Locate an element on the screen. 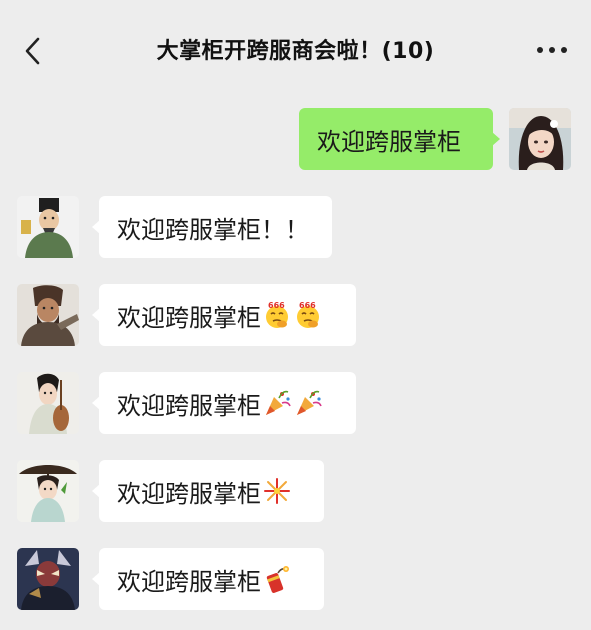  avatar-lady-umbrella-portrait-icon is located at coordinates (48, 491).